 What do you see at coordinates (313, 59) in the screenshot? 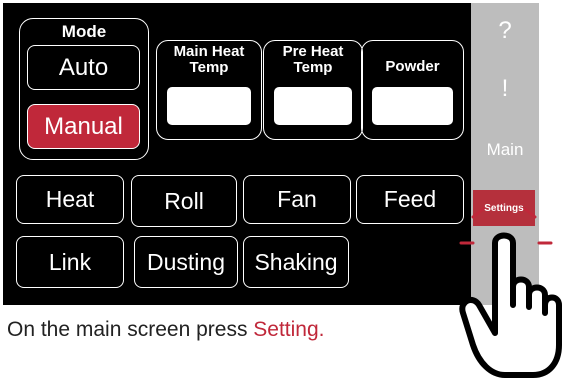
I see `pre-heat-temp-title: Pre Heat Temp` at bounding box center [313, 59].